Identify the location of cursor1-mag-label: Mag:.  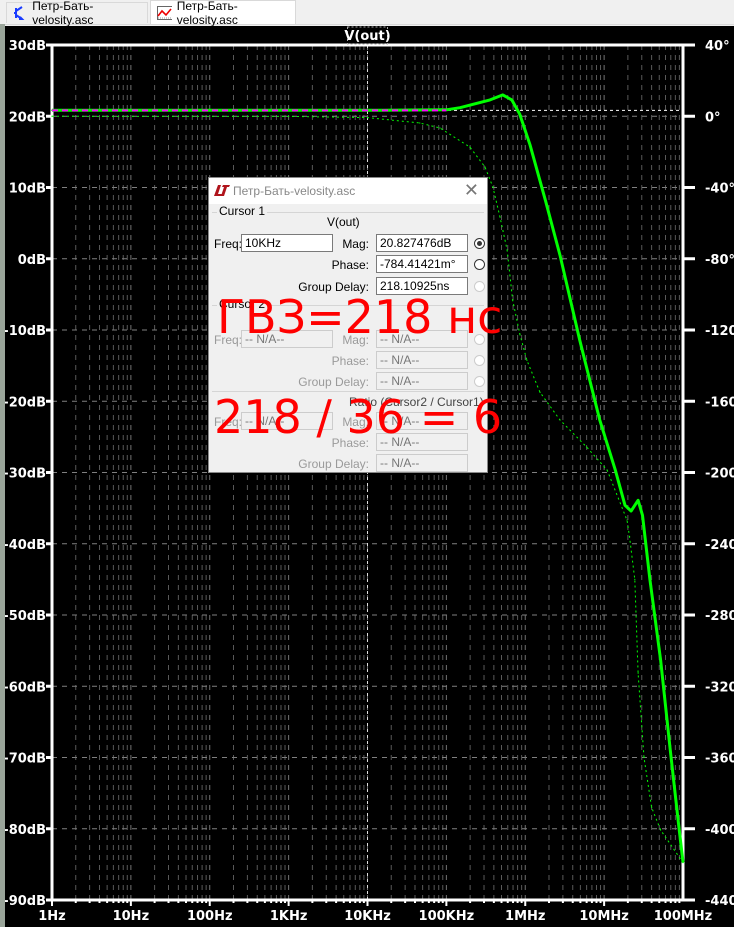
(355, 244).